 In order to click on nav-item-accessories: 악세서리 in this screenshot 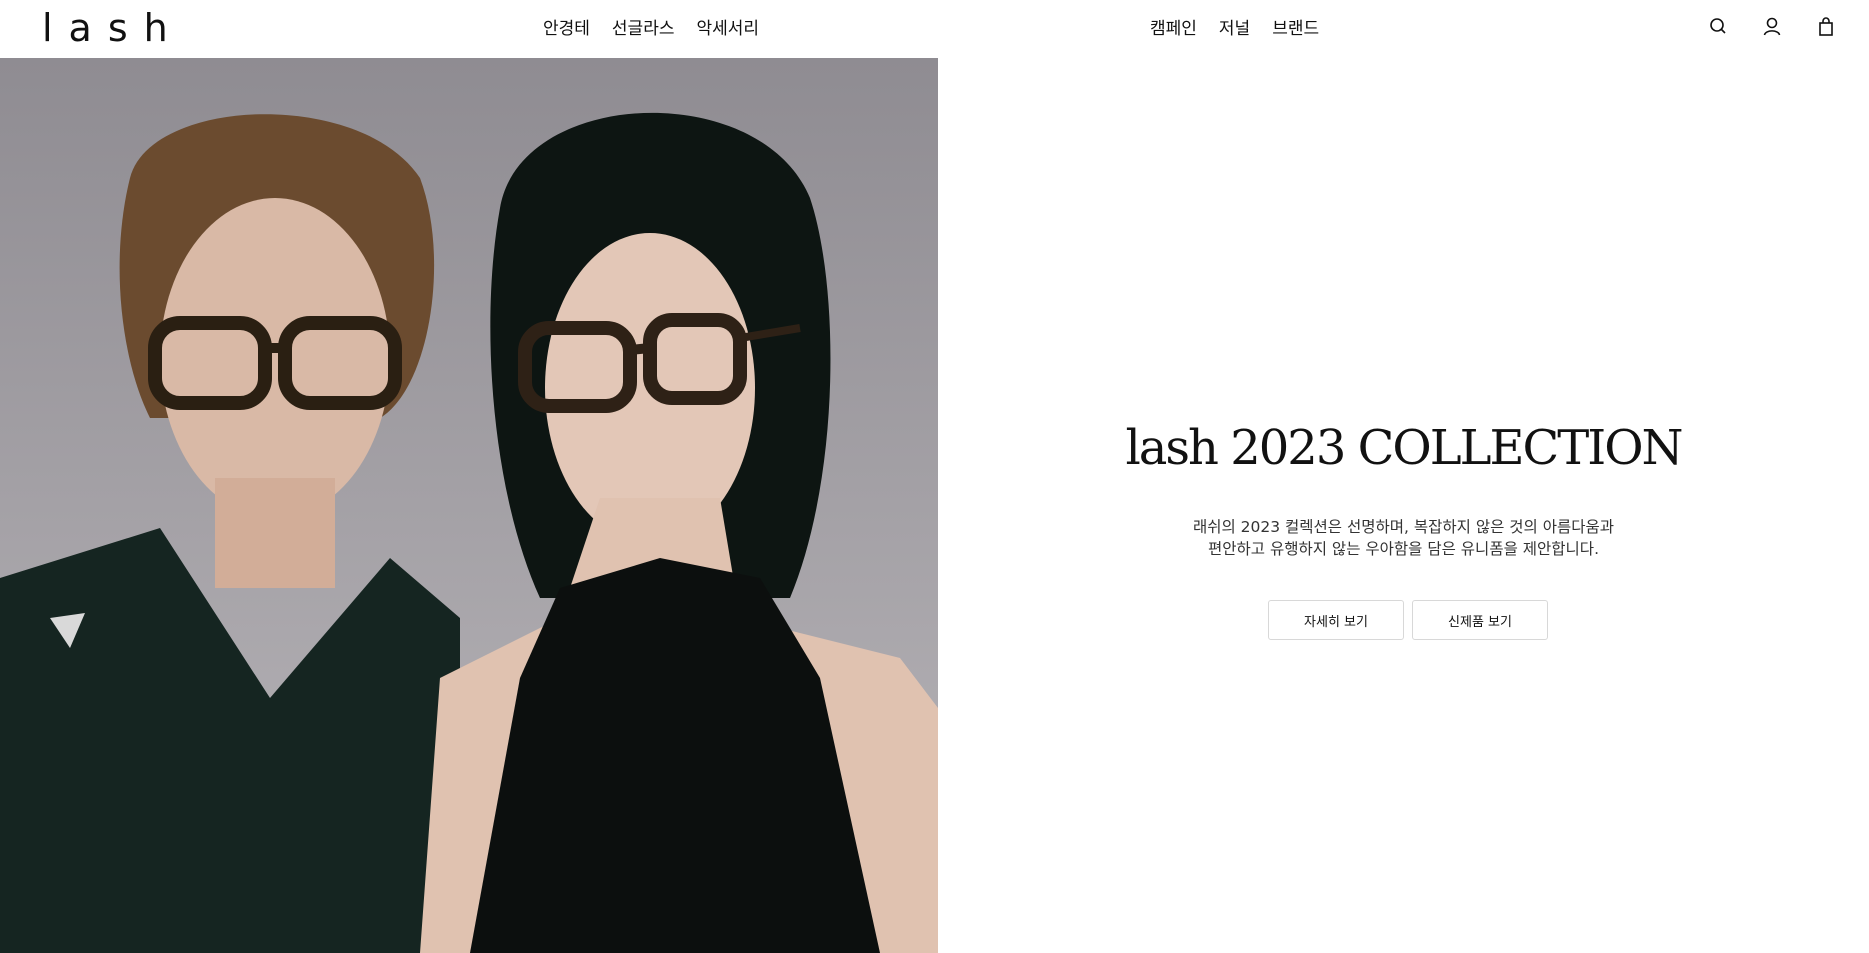, I will do `click(727, 29)`.